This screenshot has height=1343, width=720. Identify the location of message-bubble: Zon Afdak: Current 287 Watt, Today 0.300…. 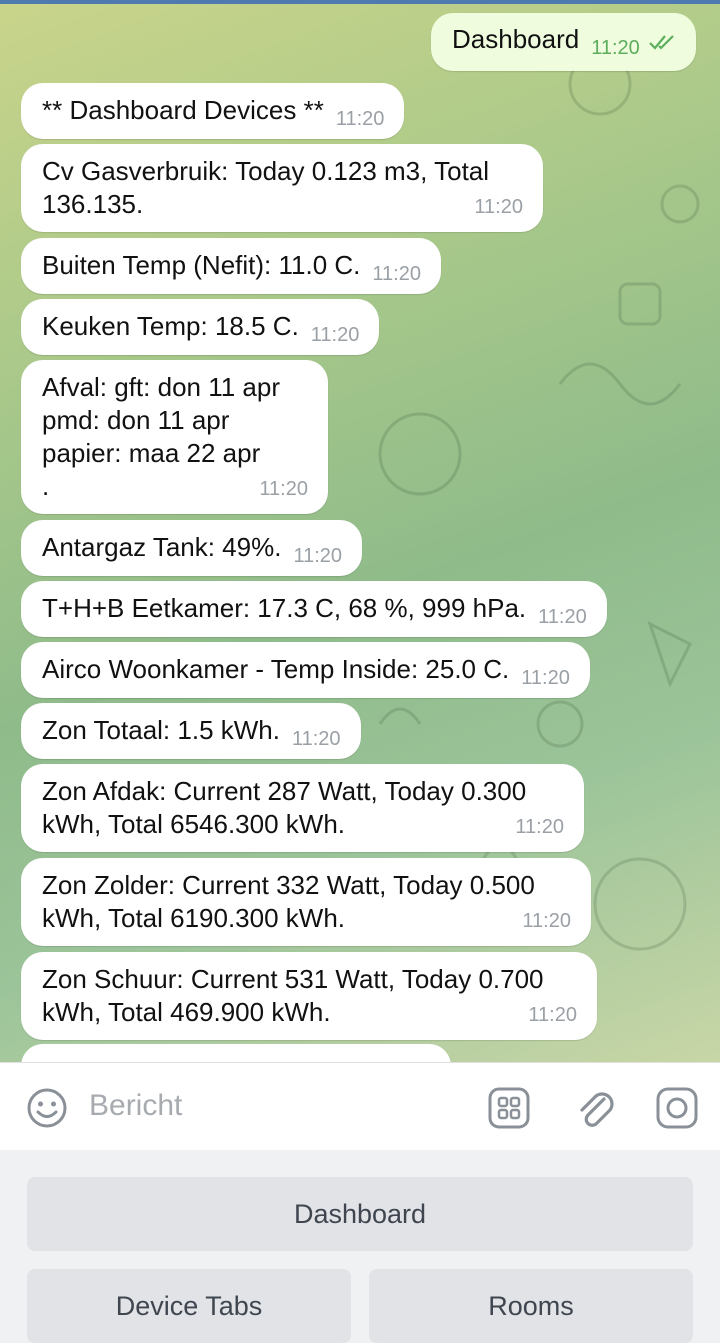
(302, 808).